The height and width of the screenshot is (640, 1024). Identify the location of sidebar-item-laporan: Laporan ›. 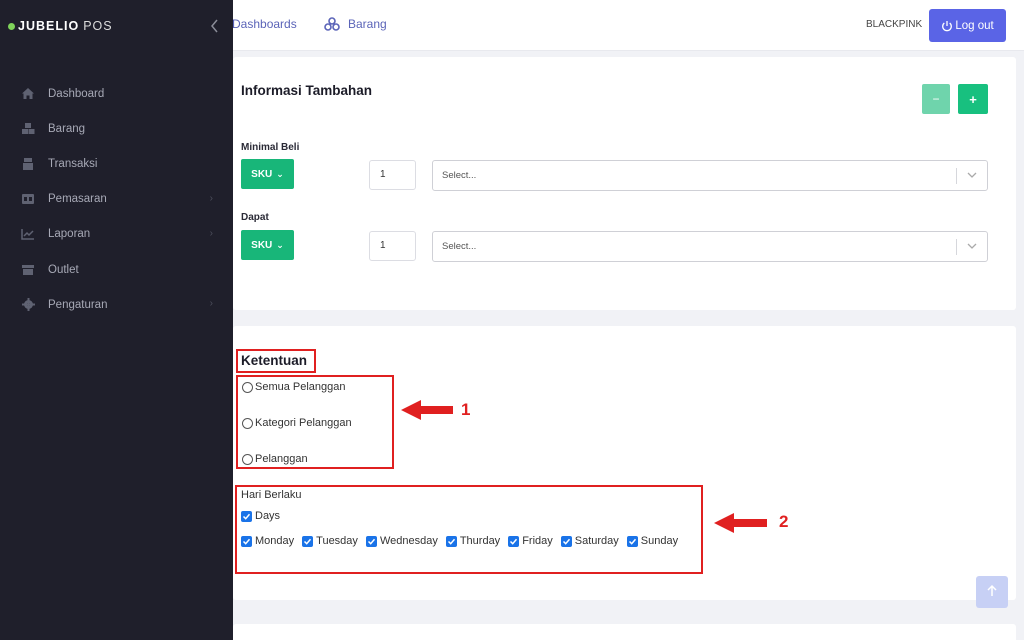
(116, 234).